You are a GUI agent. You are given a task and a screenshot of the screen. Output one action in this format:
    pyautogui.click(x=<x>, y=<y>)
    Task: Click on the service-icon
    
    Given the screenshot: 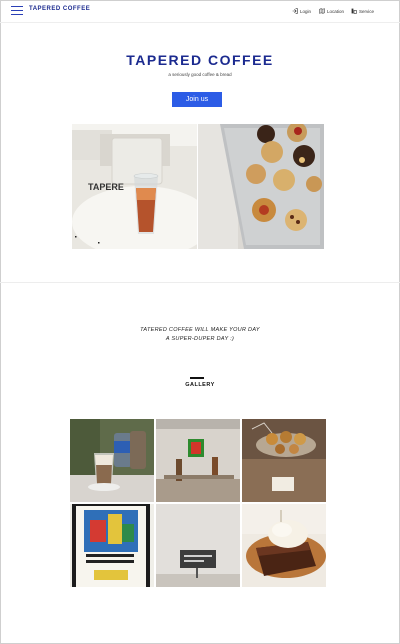 What is the action you would take?
    pyautogui.click(x=354, y=11)
    